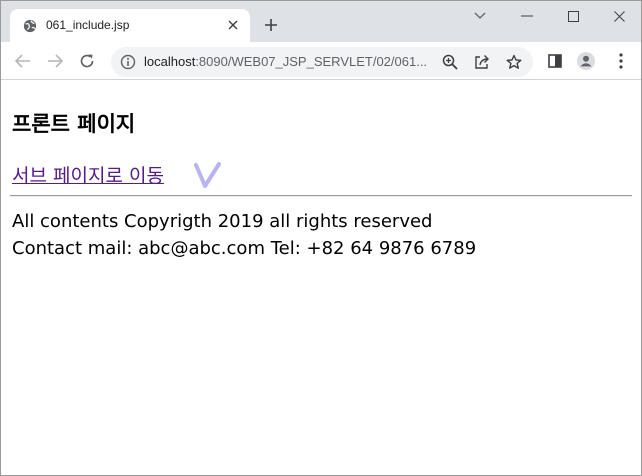 The image size is (642, 476). Describe the element at coordinates (170, 61) in the screenshot. I see `url-host: localhost` at that location.